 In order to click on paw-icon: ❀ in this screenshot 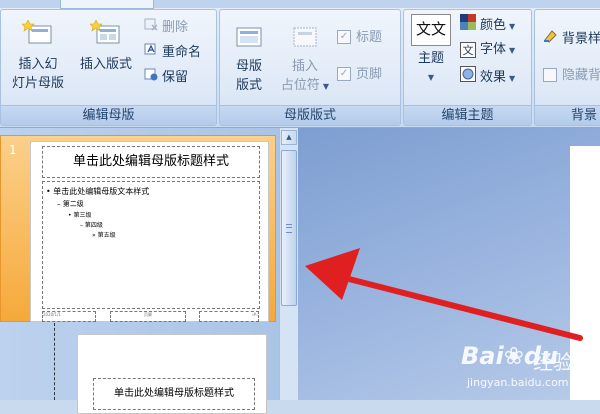, I will do `click(513, 356)`.